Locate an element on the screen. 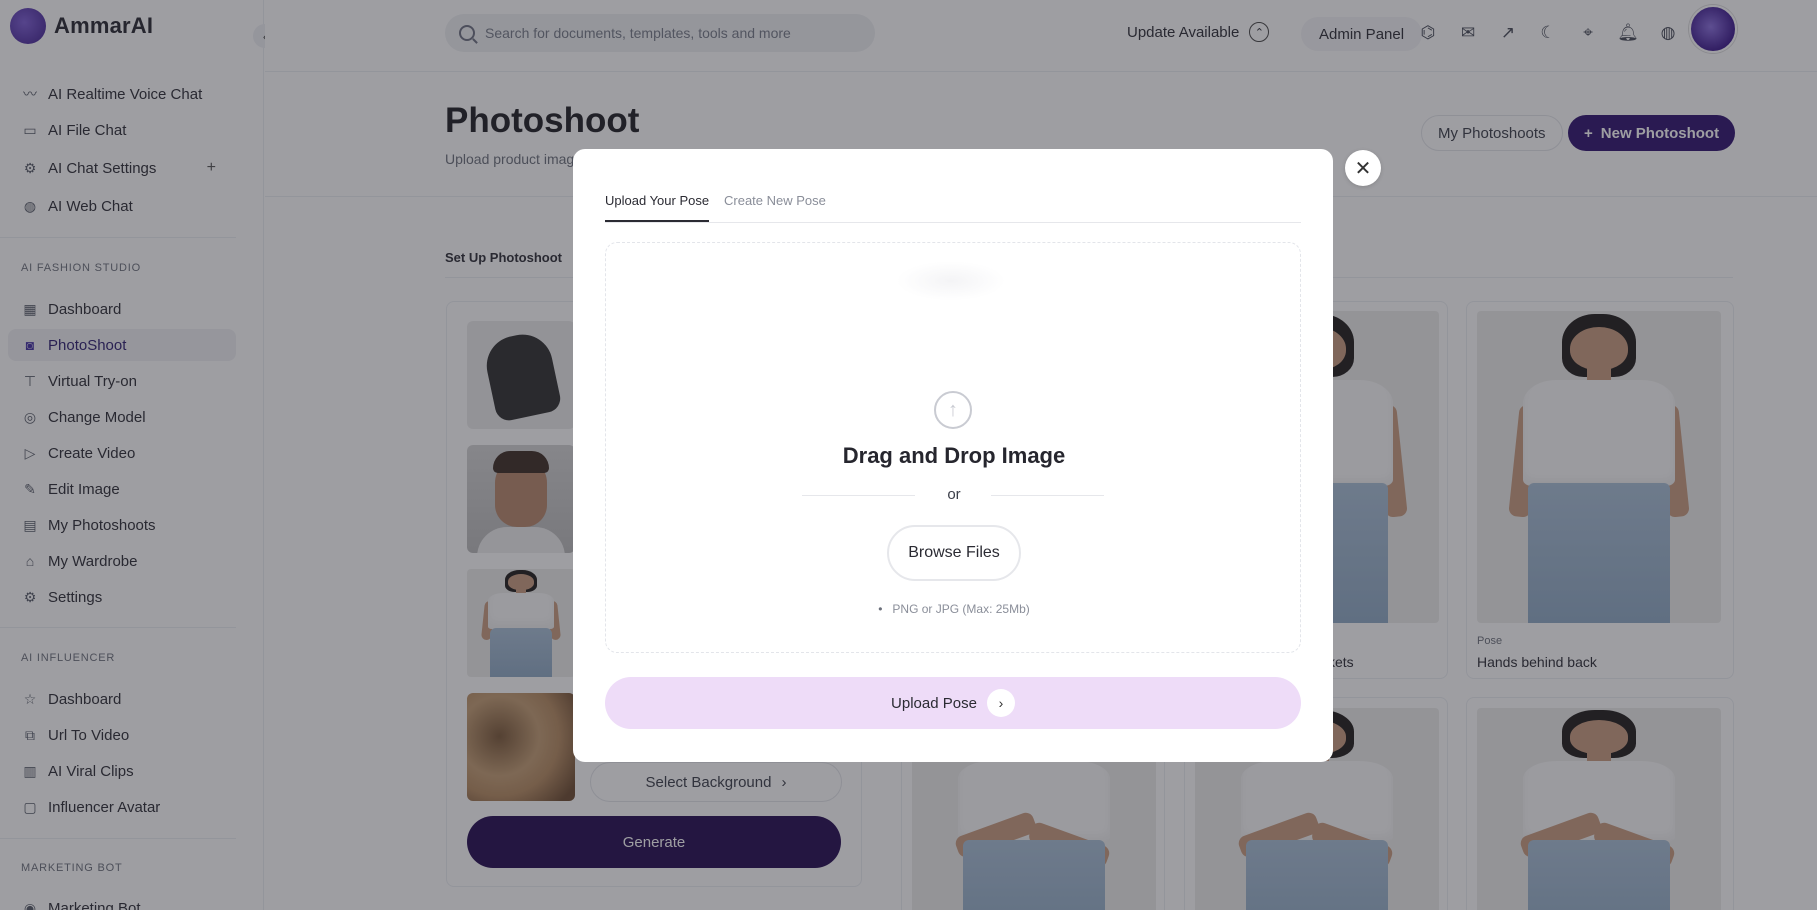  close-icon: ✕ is located at coordinates (1363, 168).